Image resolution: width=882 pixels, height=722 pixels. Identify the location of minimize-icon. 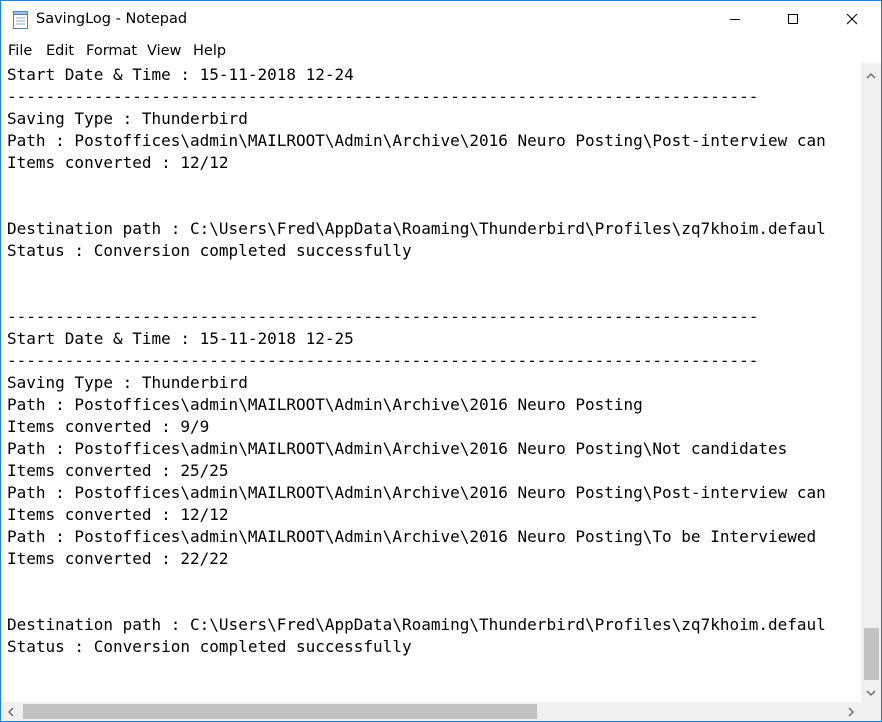
(735, 19).